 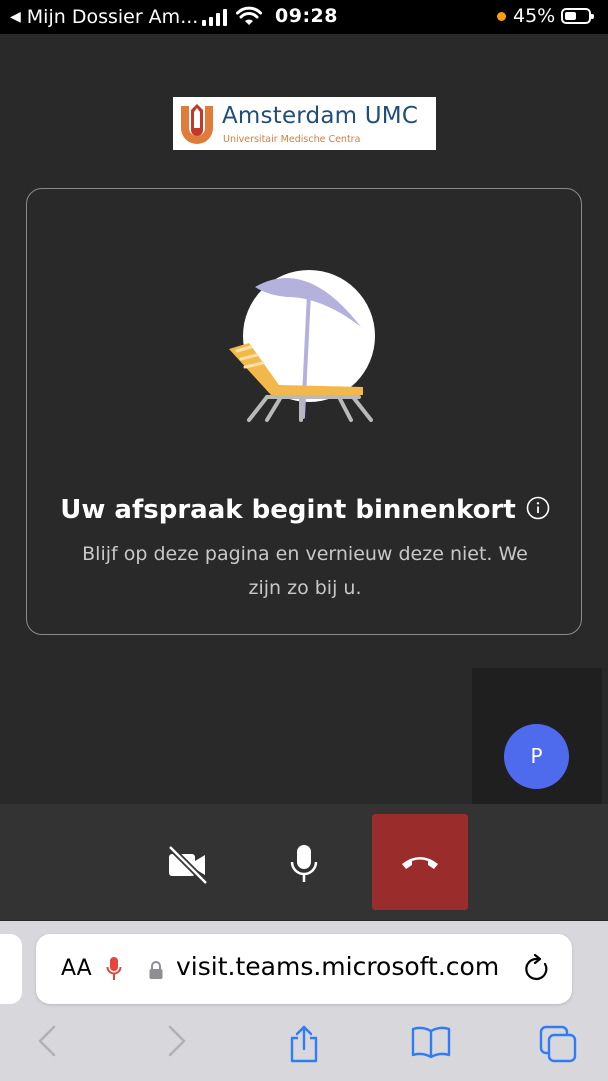 What do you see at coordinates (214, 17) in the screenshot?
I see `signal-icon` at bounding box center [214, 17].